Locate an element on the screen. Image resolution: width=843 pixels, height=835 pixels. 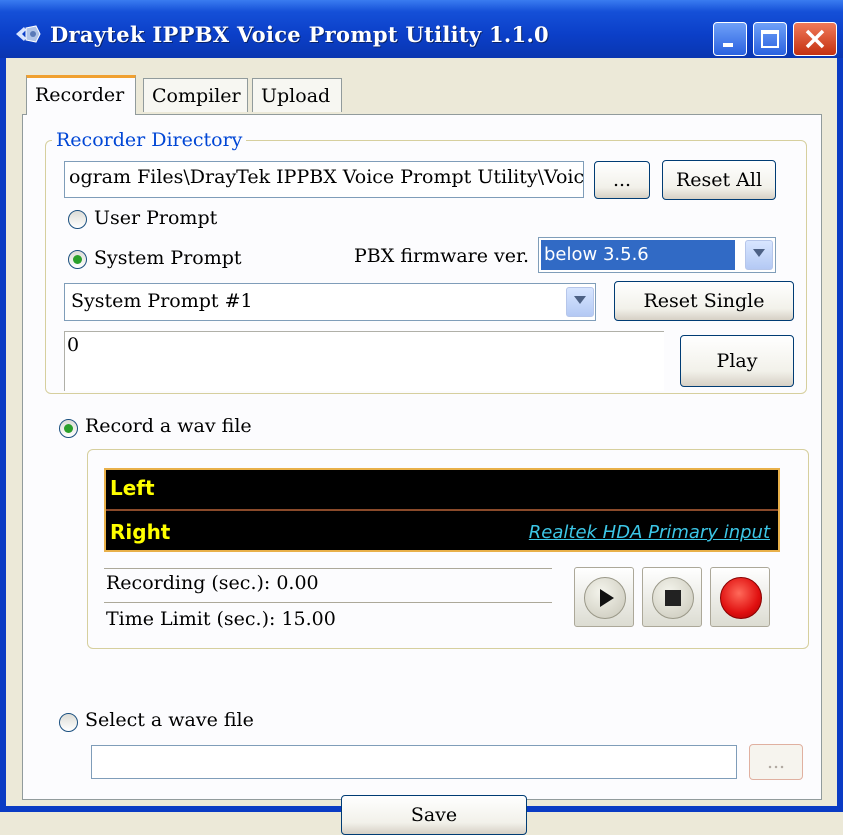
user-prompt-label: User Prompt is located at coordinates (156, 218).